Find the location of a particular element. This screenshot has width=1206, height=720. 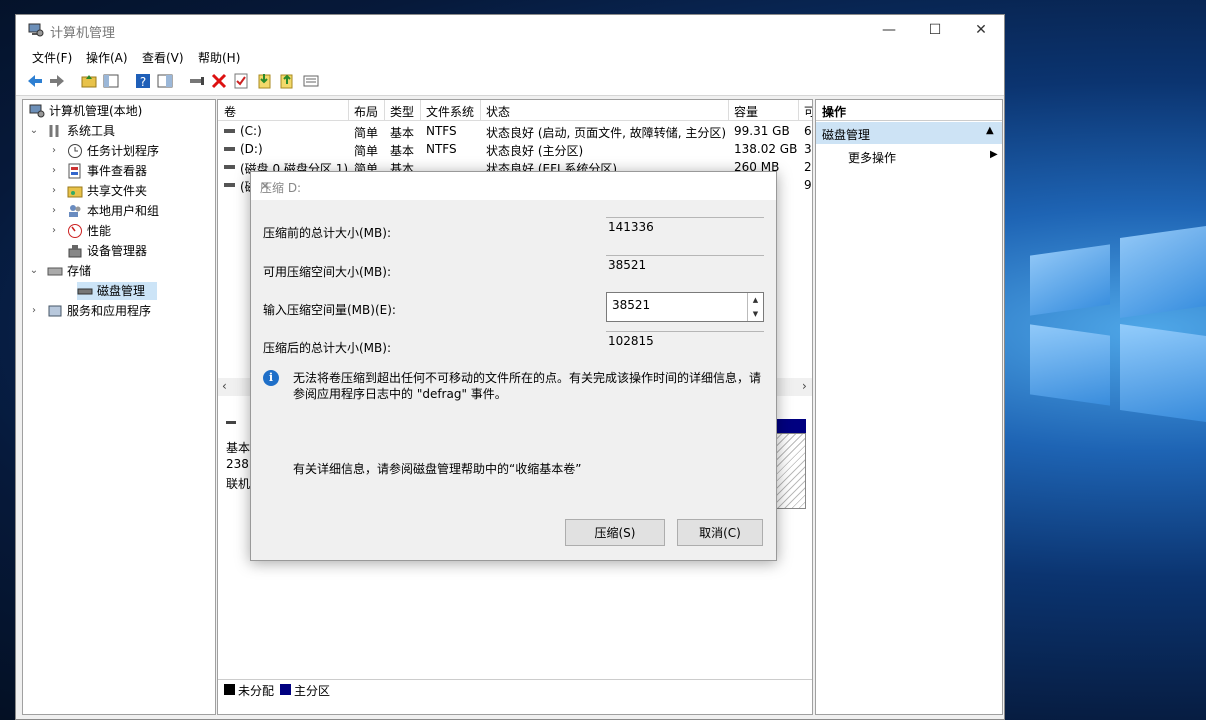

total-before-value-box: 141336 is located at coordinates (685, 232).